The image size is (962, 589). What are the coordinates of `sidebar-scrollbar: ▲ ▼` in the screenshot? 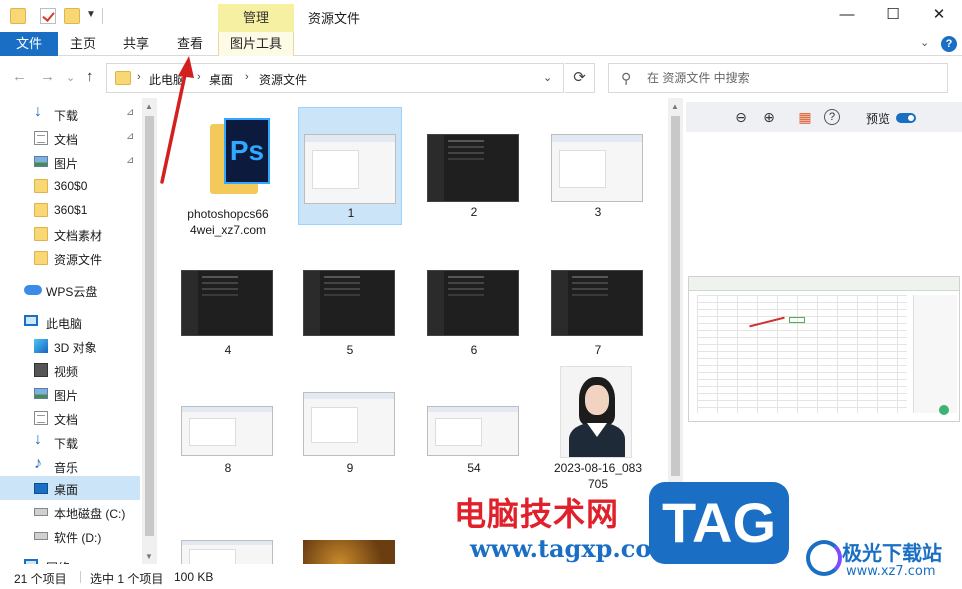 It's located at (149, 331).